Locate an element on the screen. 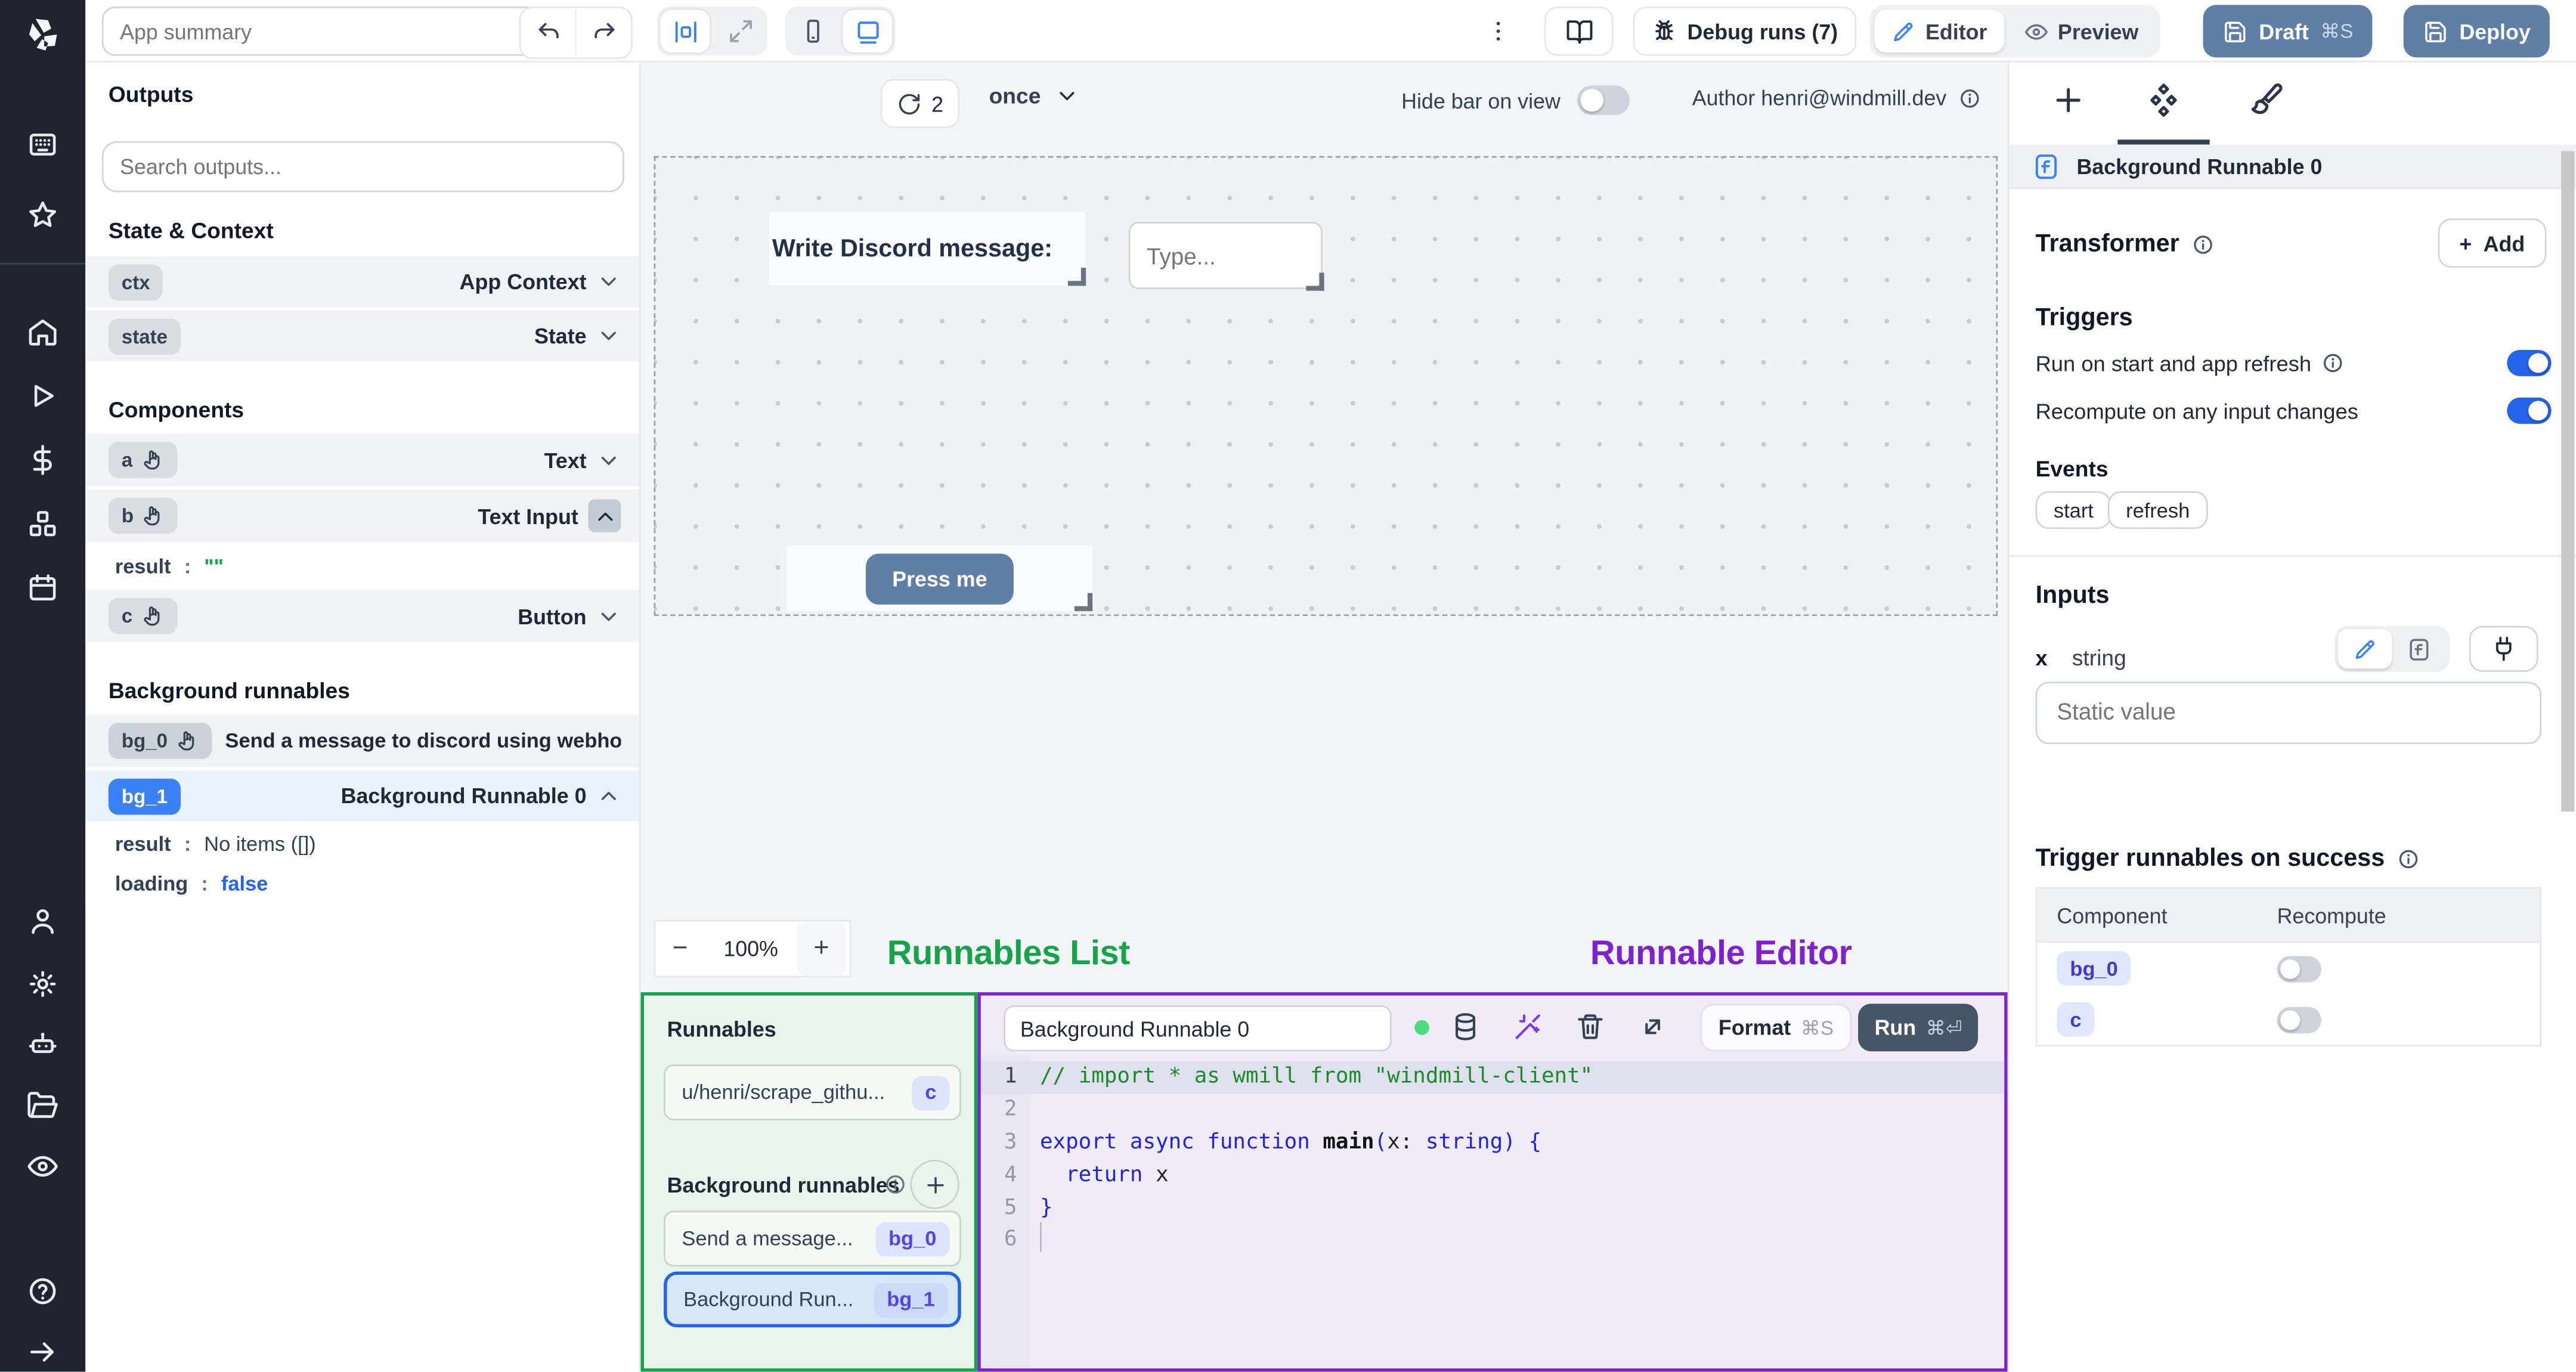 This screenshot has height=1372, width=2576. press-me-button: Press me is located at coordinates (940, 578).